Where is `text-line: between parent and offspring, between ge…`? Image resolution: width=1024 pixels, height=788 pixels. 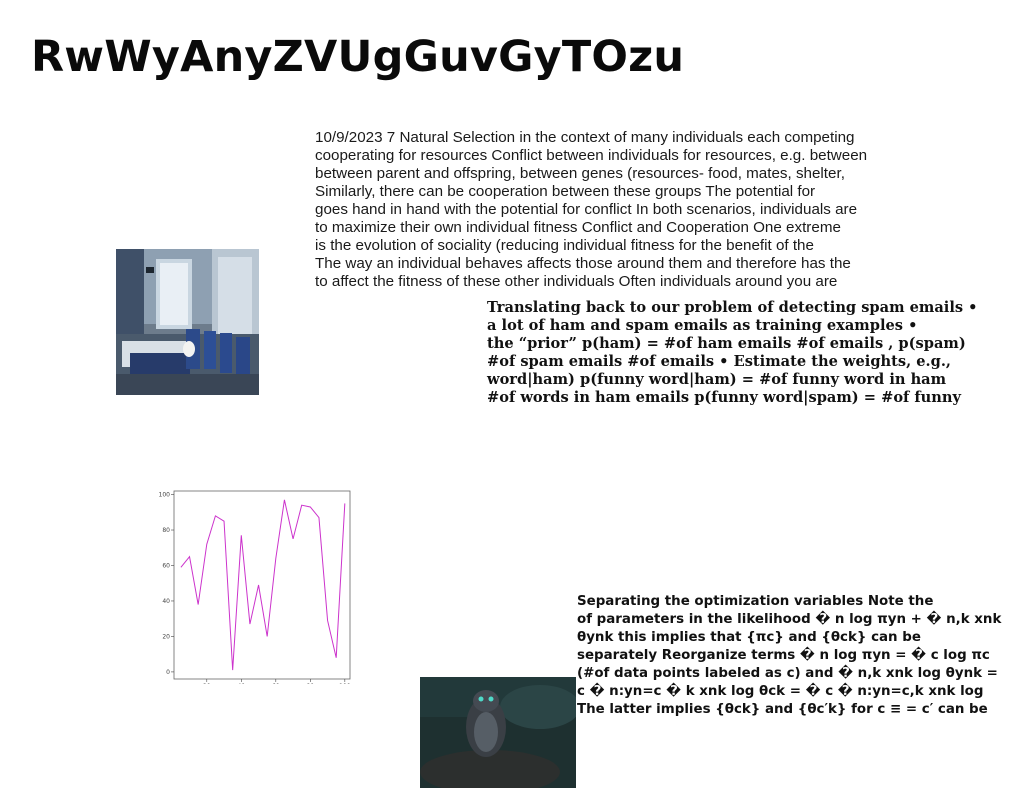
text-line: between parent and offspring, between ge… is located at coordinates (580, 173).